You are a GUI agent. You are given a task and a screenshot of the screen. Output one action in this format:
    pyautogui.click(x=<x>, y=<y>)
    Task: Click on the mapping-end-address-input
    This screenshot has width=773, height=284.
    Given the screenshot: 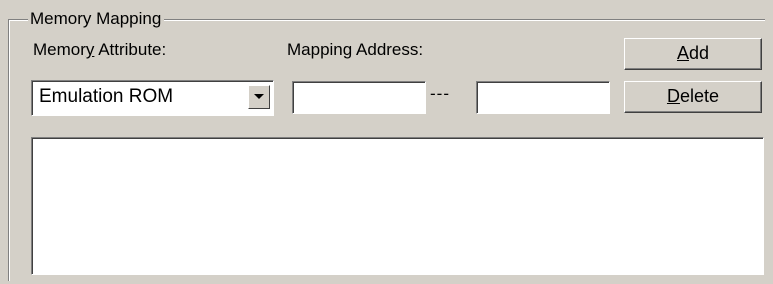 What is the action you would take?
    pyautogui.click(x=543, y=97)
    